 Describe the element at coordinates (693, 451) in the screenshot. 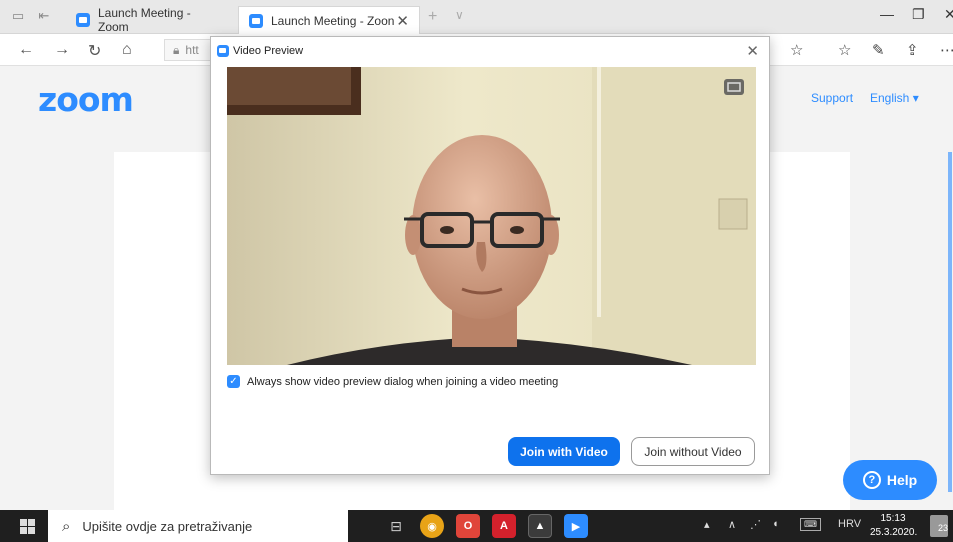

I see `join-without-video-button: Join without Video` at that location.